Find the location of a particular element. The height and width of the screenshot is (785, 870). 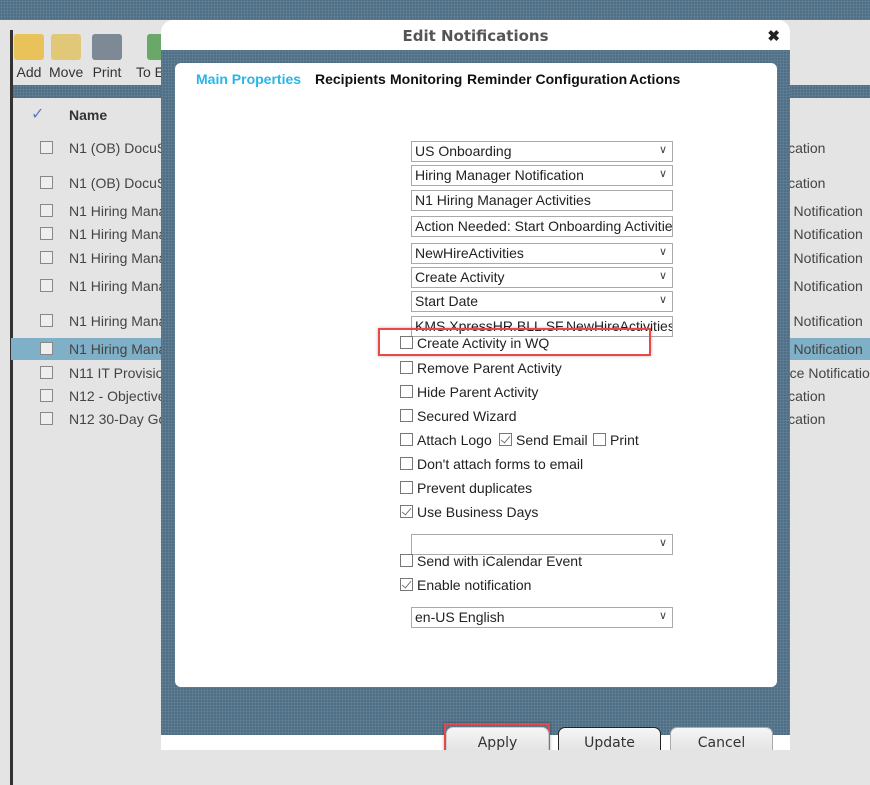

update-button: Update is located at coordinates (609, 738).